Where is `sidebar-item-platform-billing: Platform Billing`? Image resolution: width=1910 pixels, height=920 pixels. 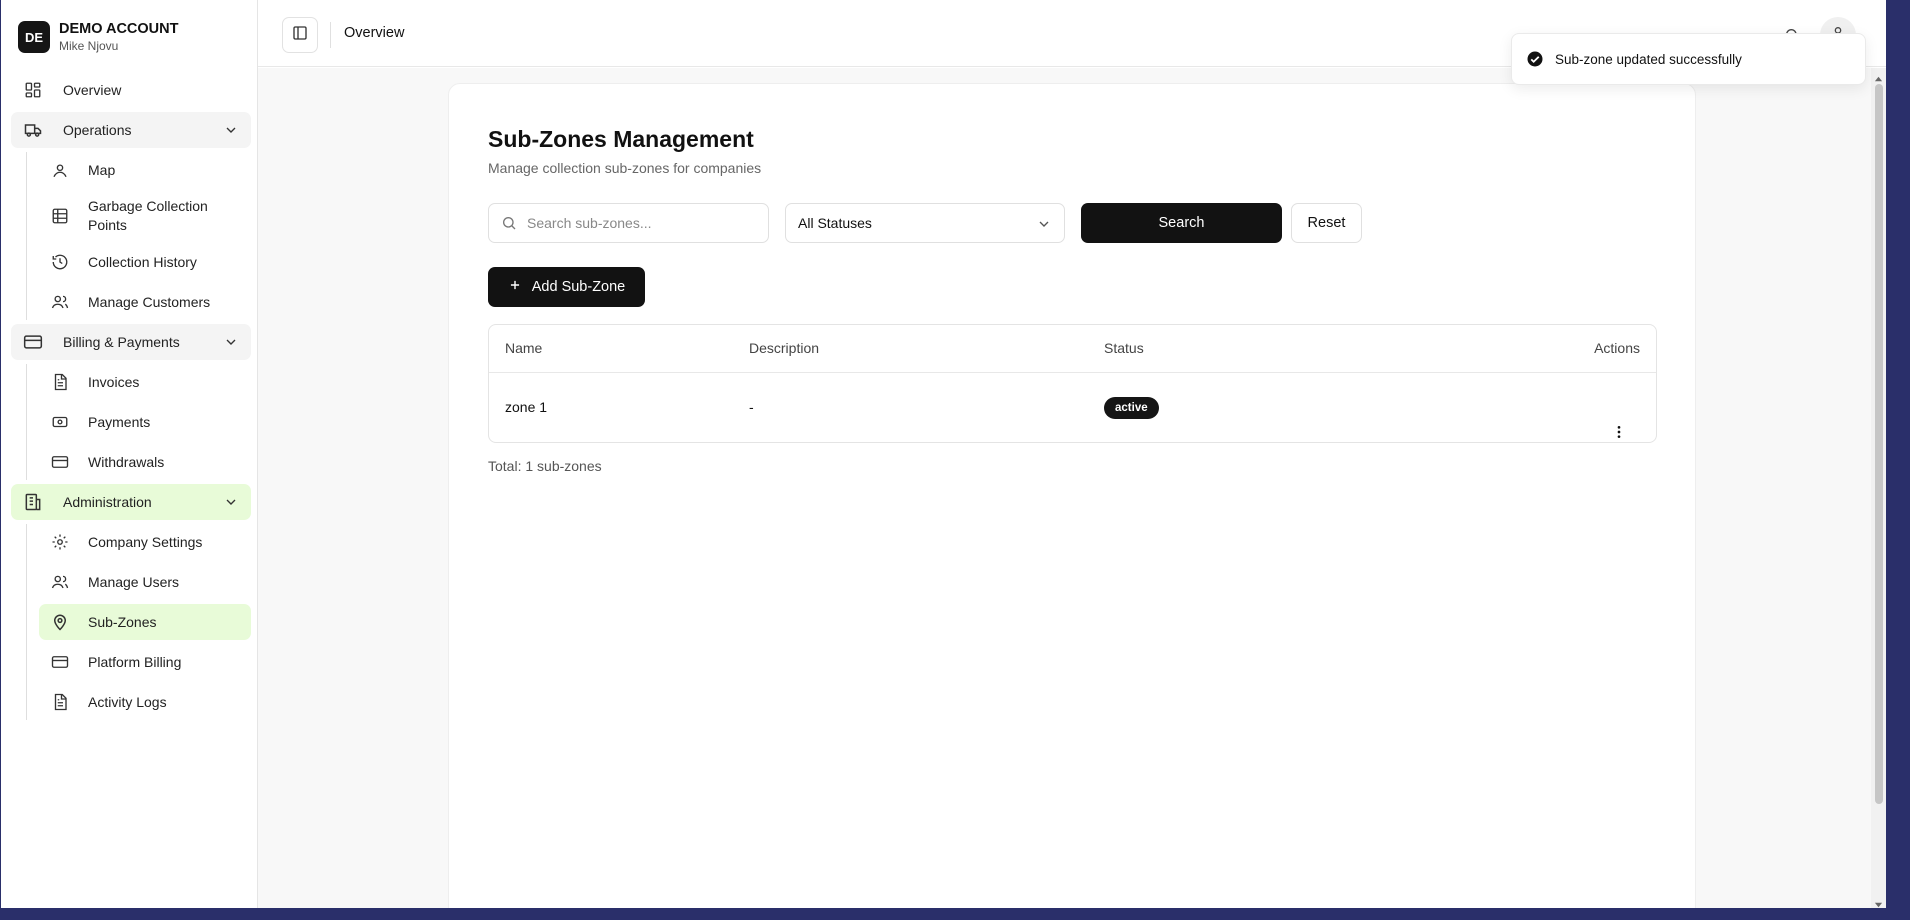 sidebar-item-platform-billing: Platform Billing is located at coordinates (145, 662).